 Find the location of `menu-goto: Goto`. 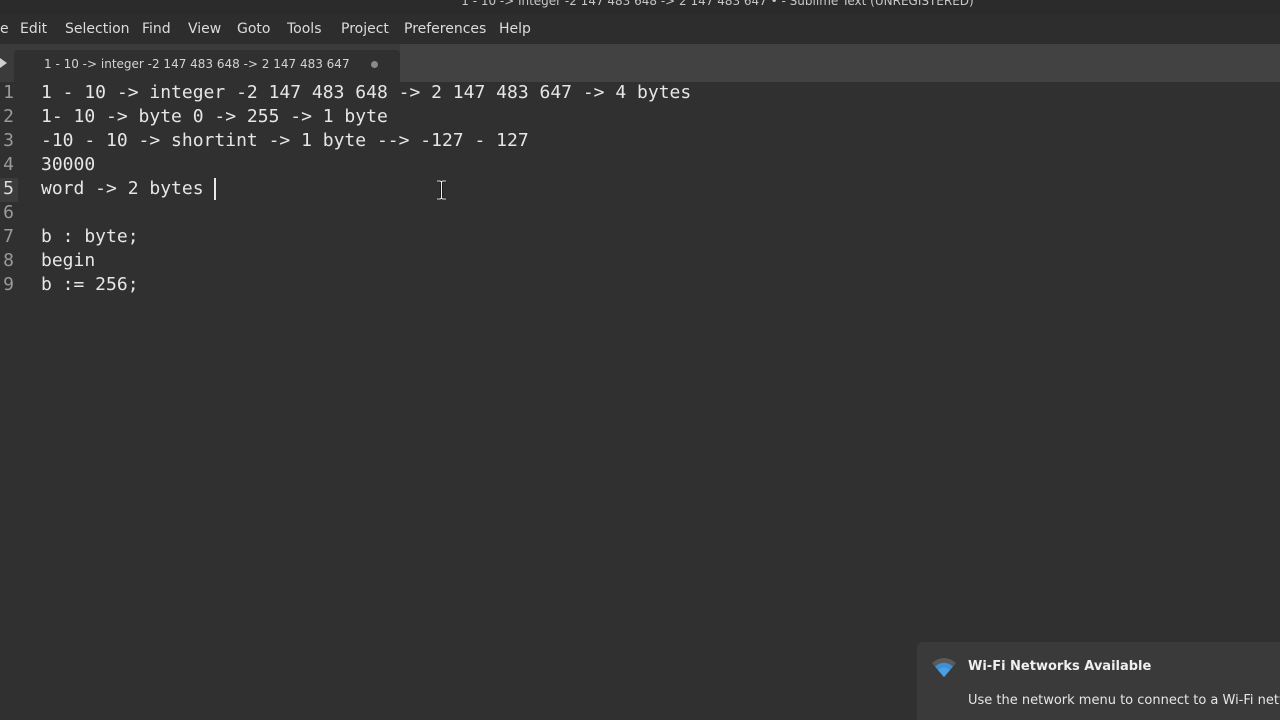

menu-goto: Goto is located at coordinates (253, 29).